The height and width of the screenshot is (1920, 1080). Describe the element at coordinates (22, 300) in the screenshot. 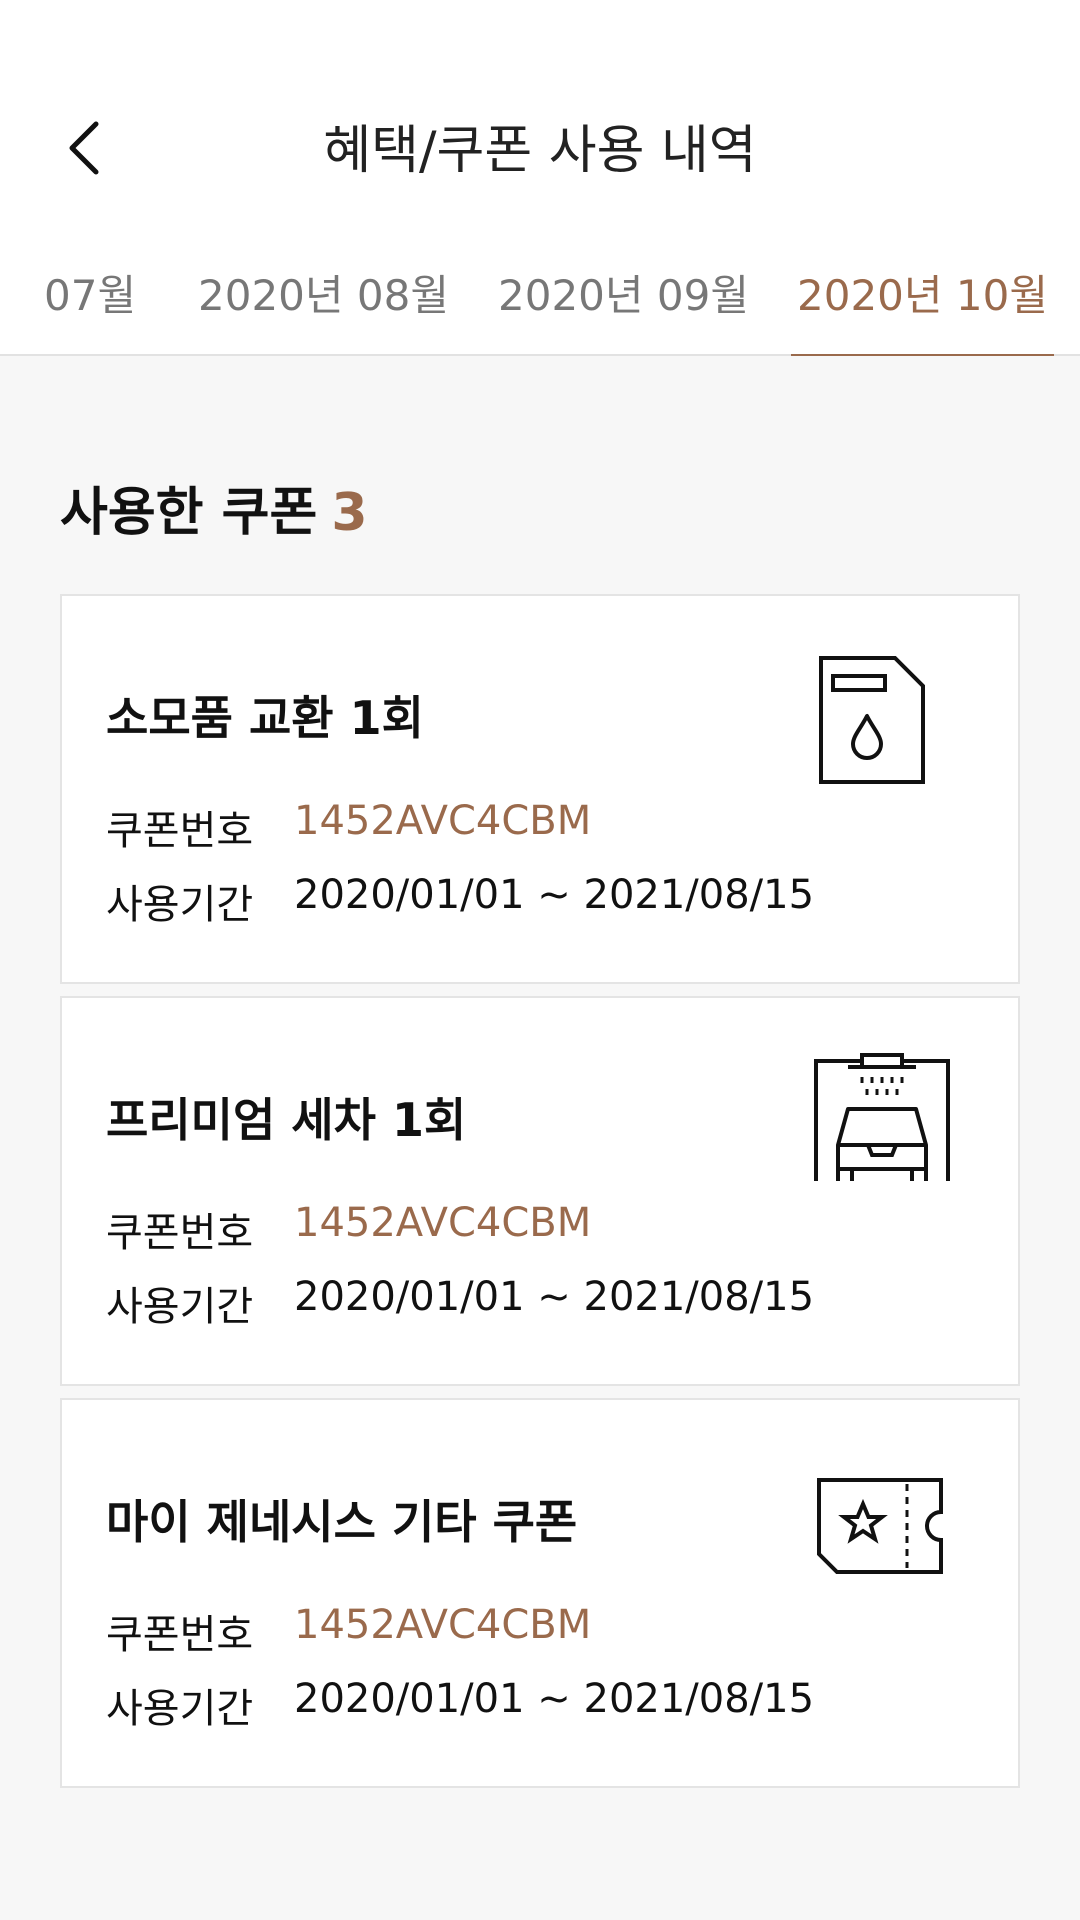

I see `tabs-fade-edge` at that location.